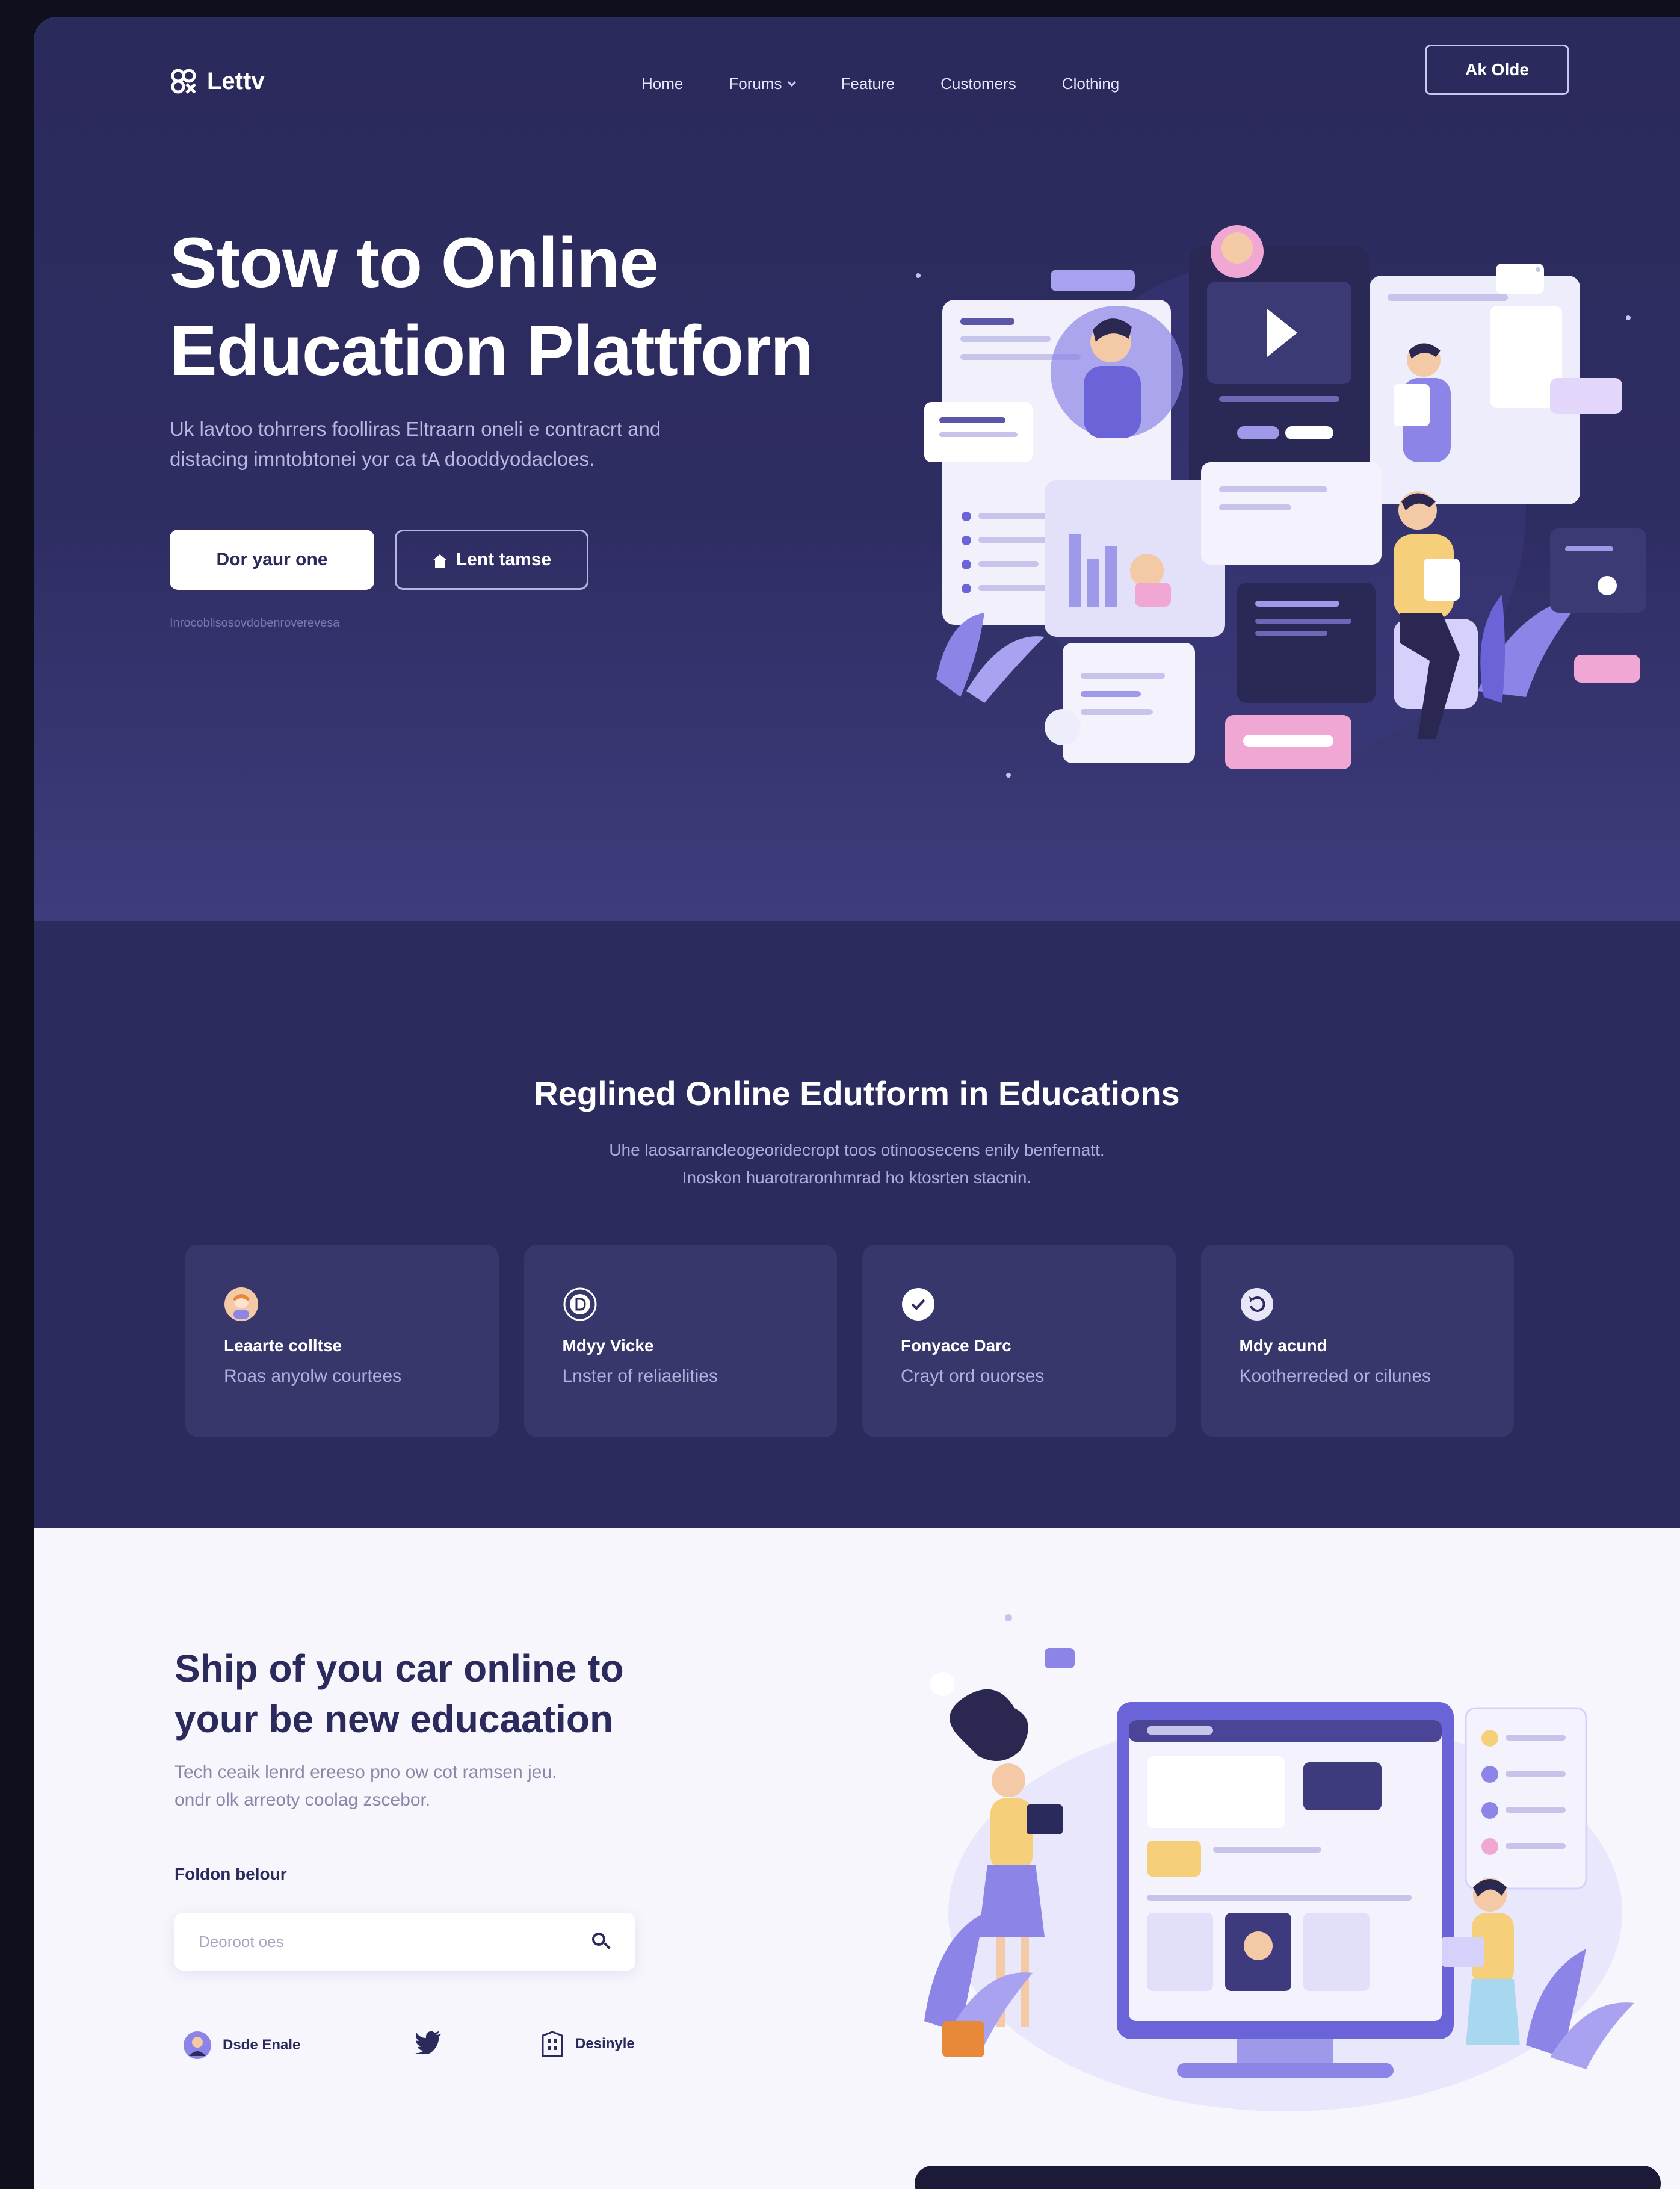 The width and height of the screenshot is (1680, 2189). I want to click on nav-link-feature: Feature, so click(868, 84).